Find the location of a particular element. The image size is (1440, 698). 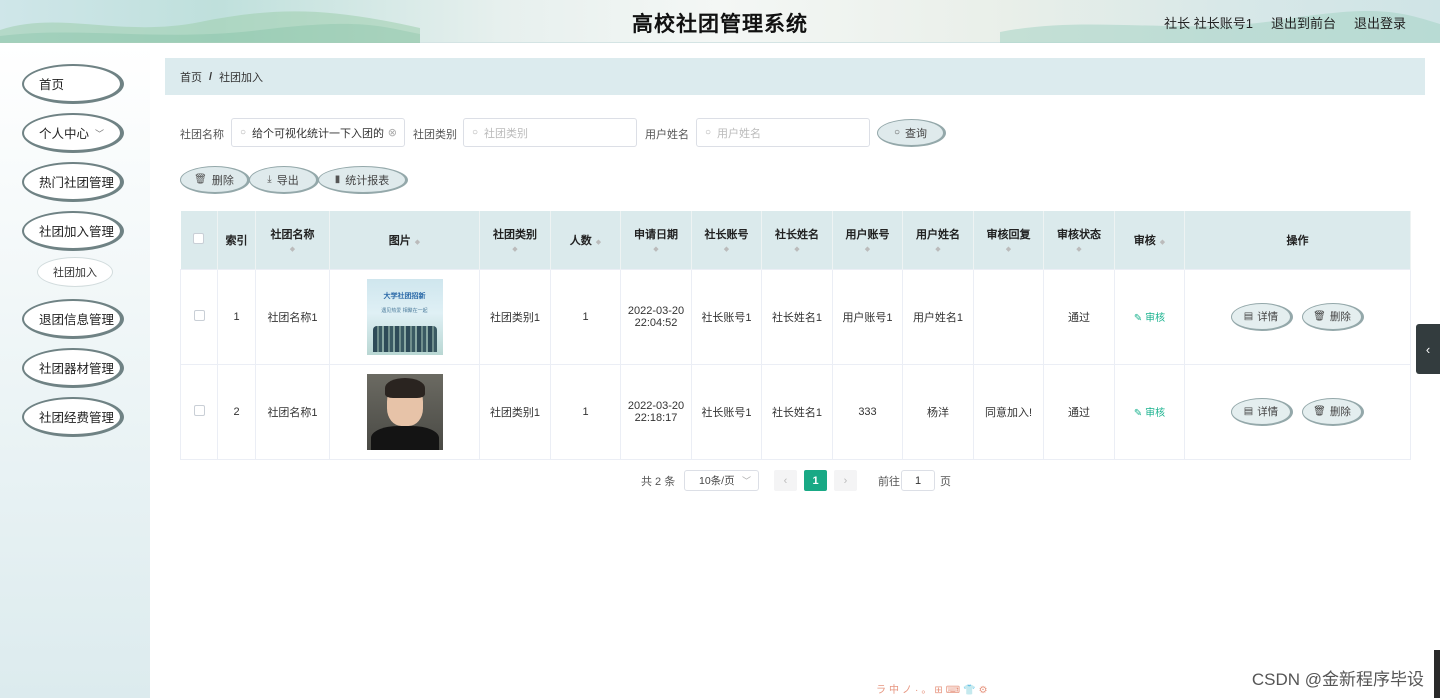

col-image: 图片 ◆ is located at coordinates (404, 240).